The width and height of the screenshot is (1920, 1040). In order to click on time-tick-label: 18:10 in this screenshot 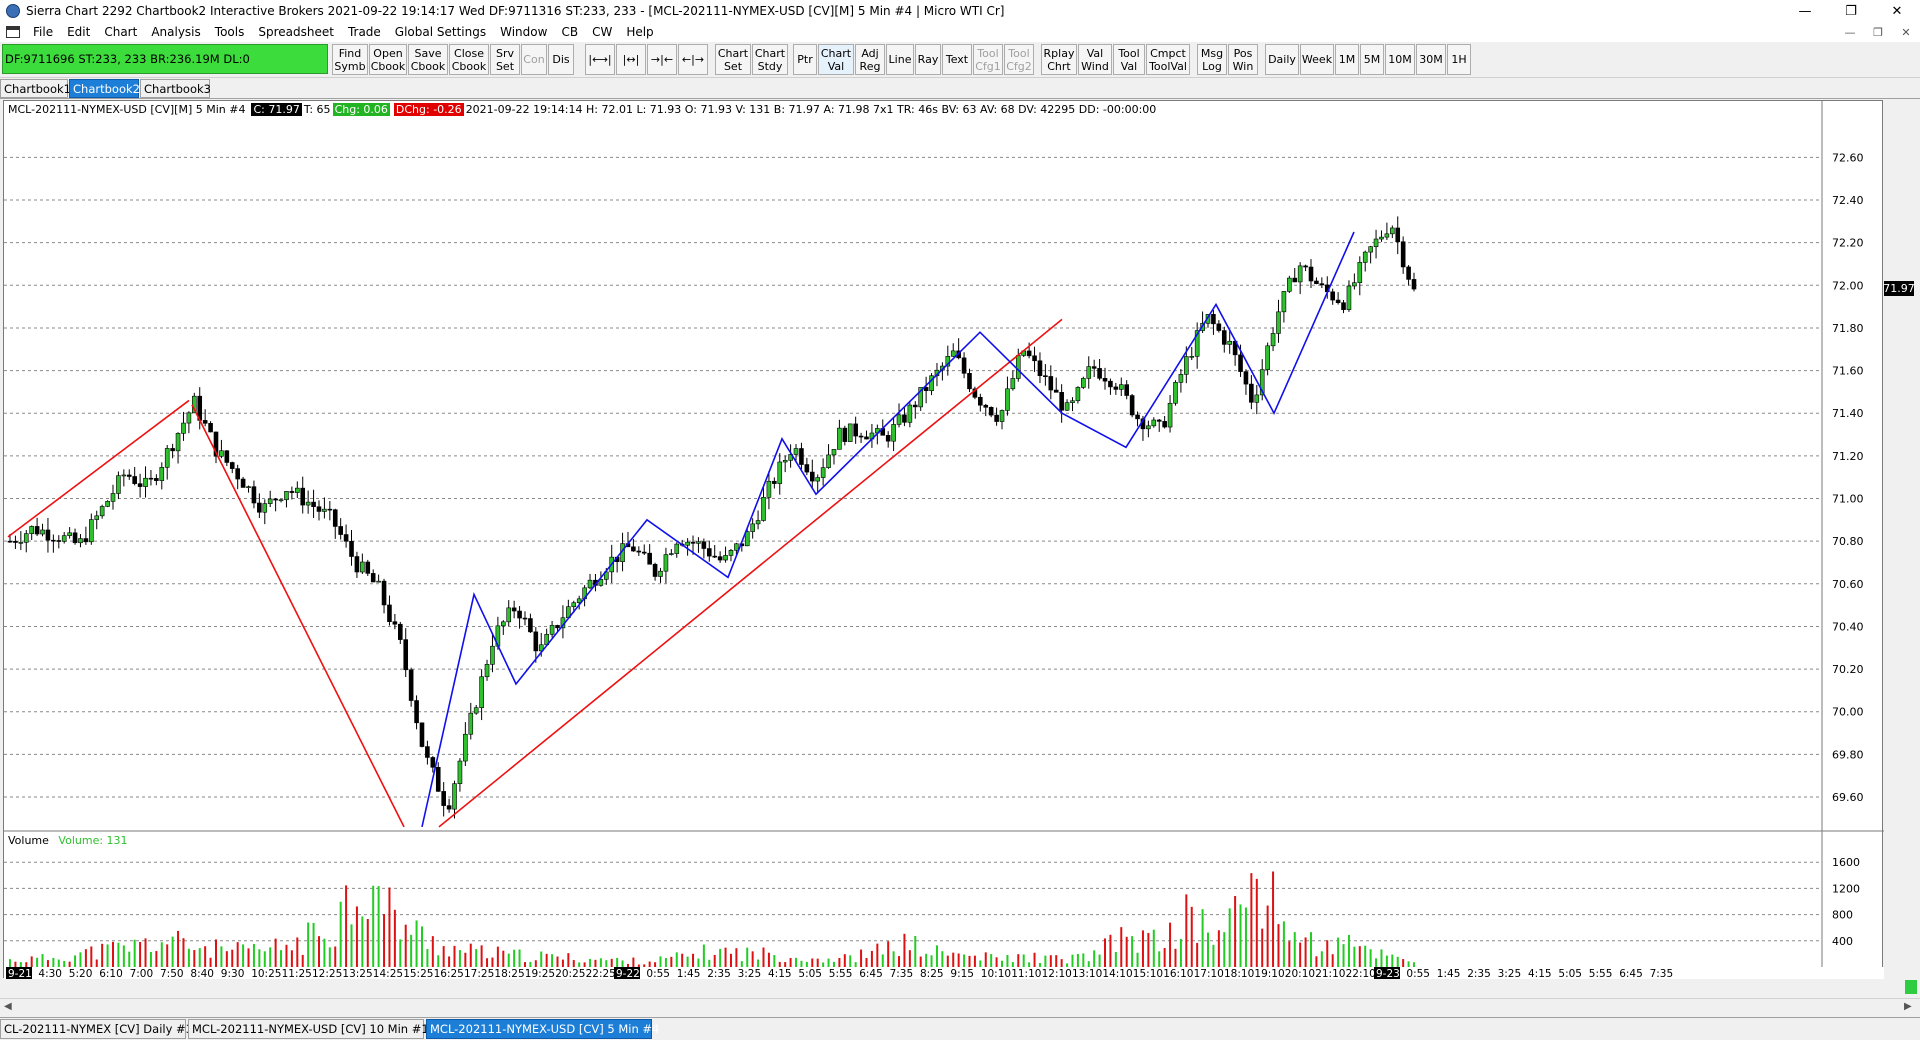, I will do `click(1239, 973)`.